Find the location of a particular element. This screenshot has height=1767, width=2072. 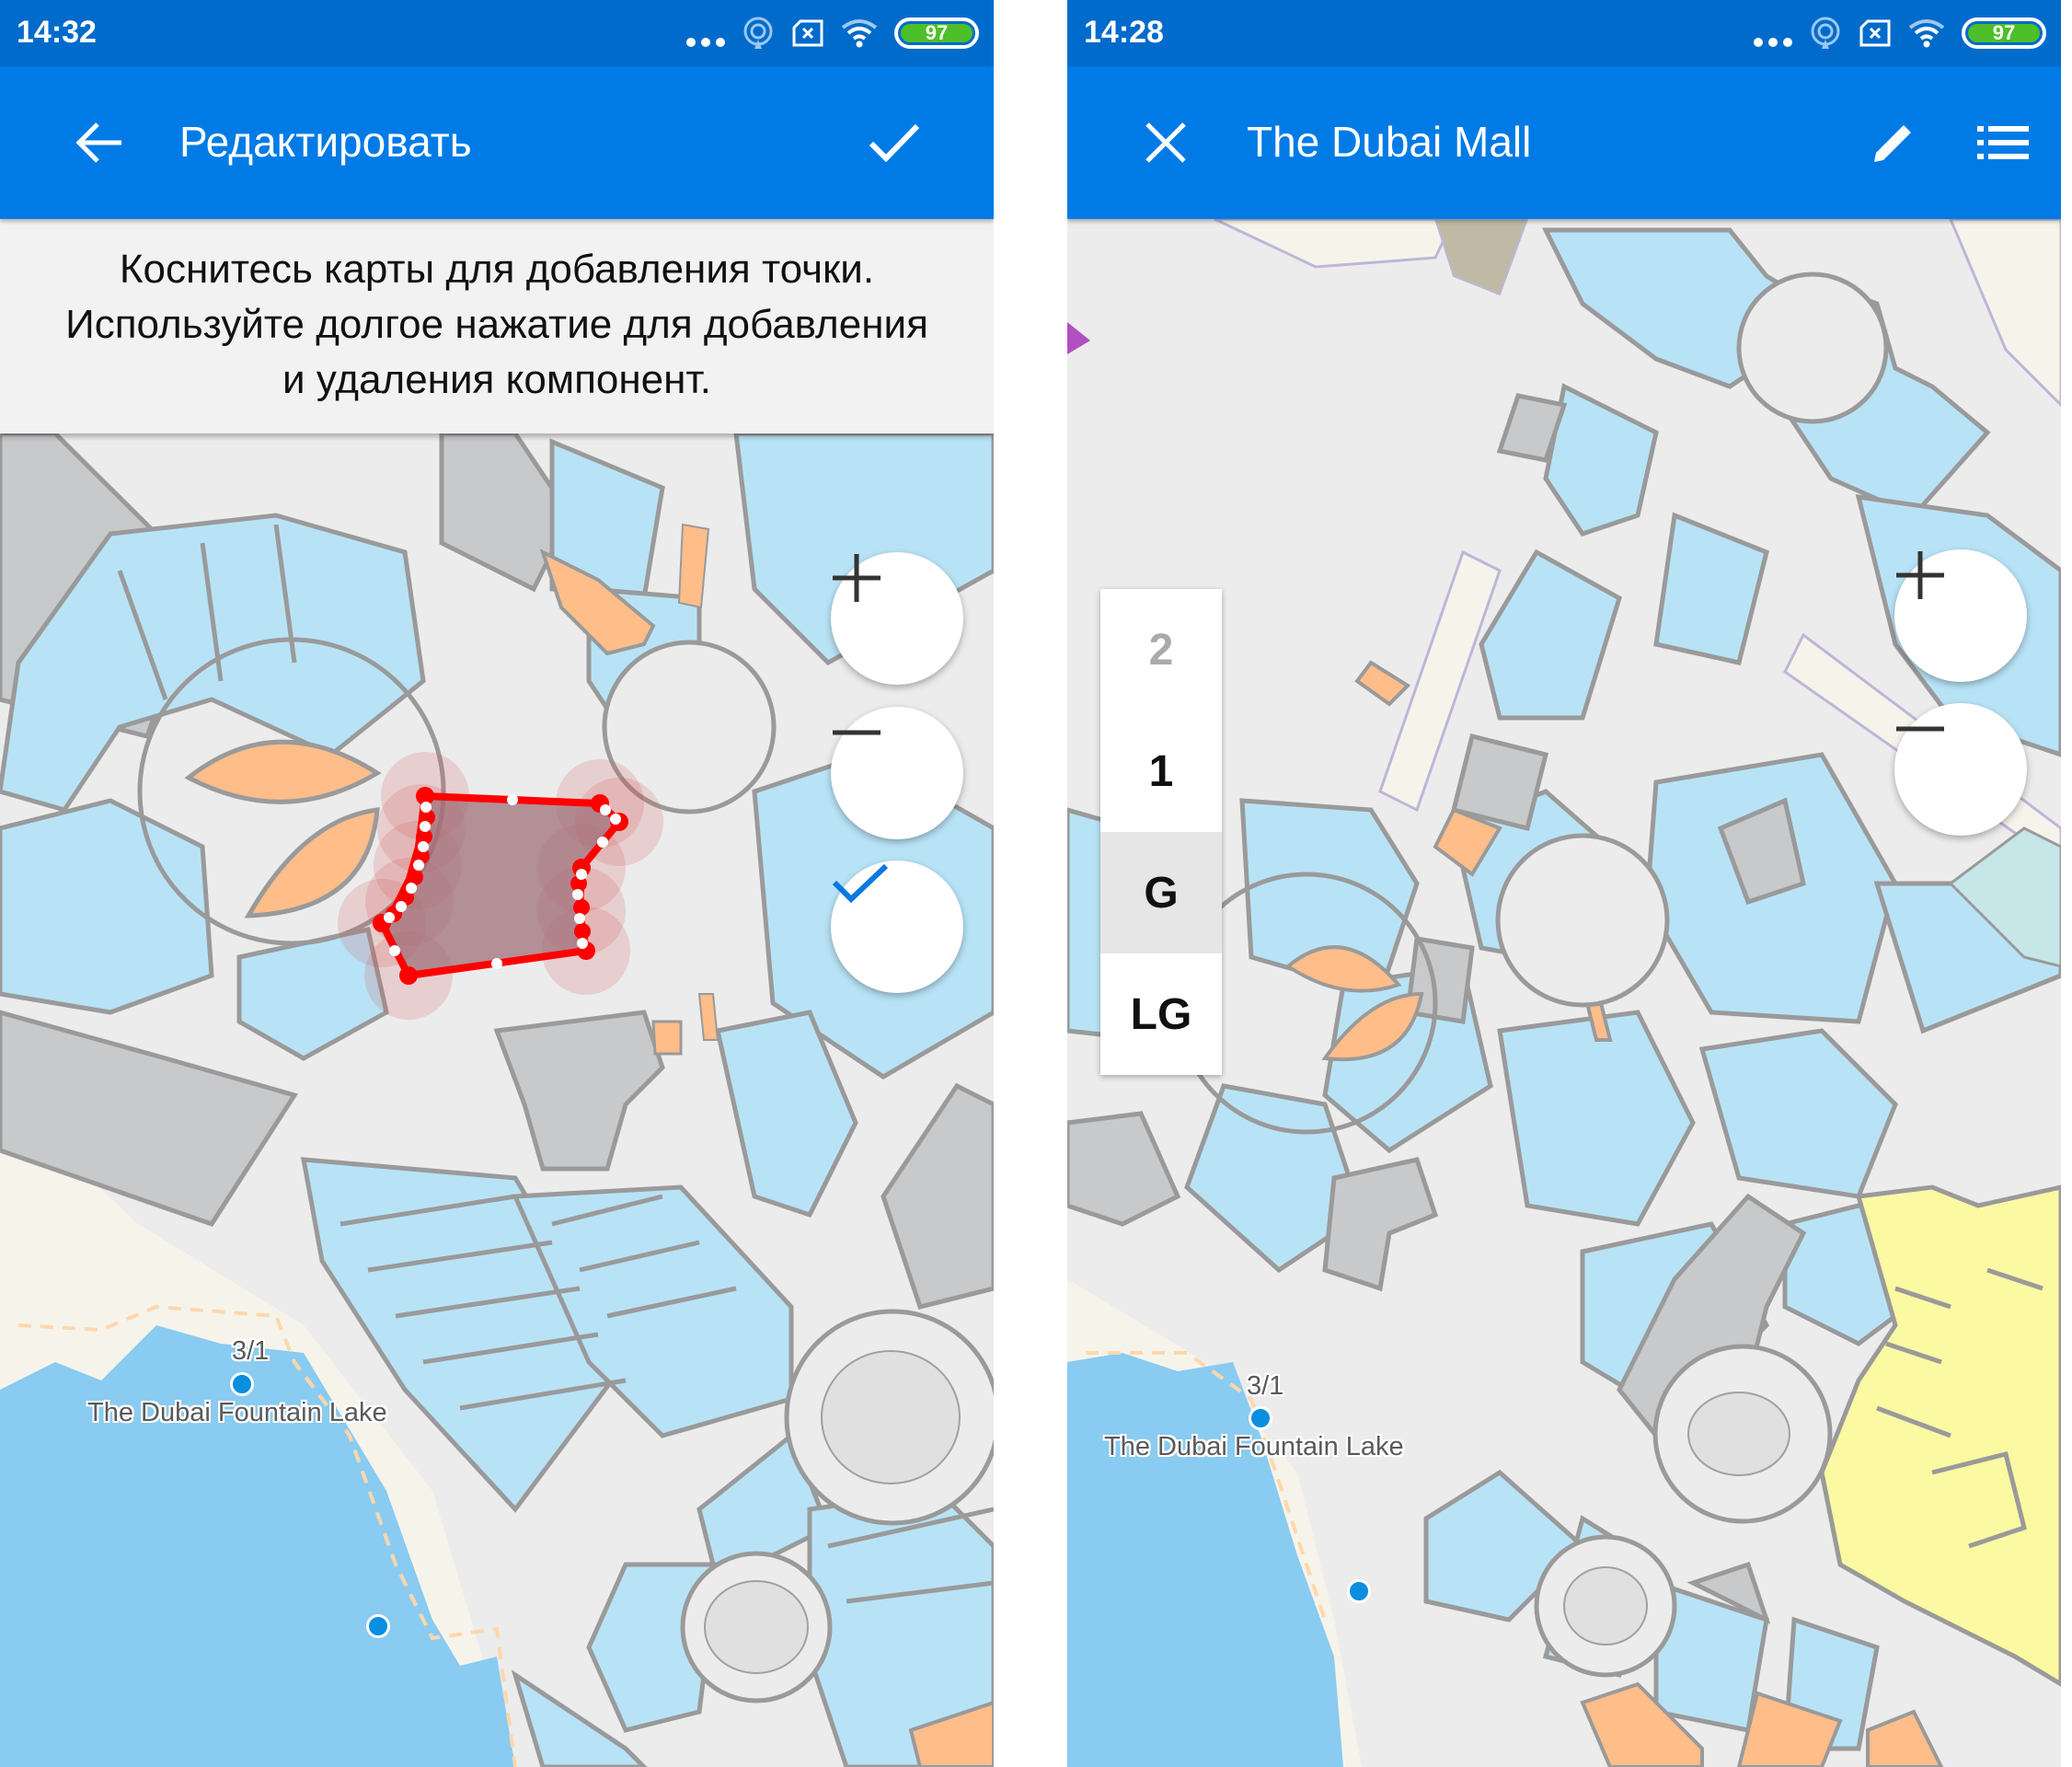

list-button is located at coordinates (2003, 142).